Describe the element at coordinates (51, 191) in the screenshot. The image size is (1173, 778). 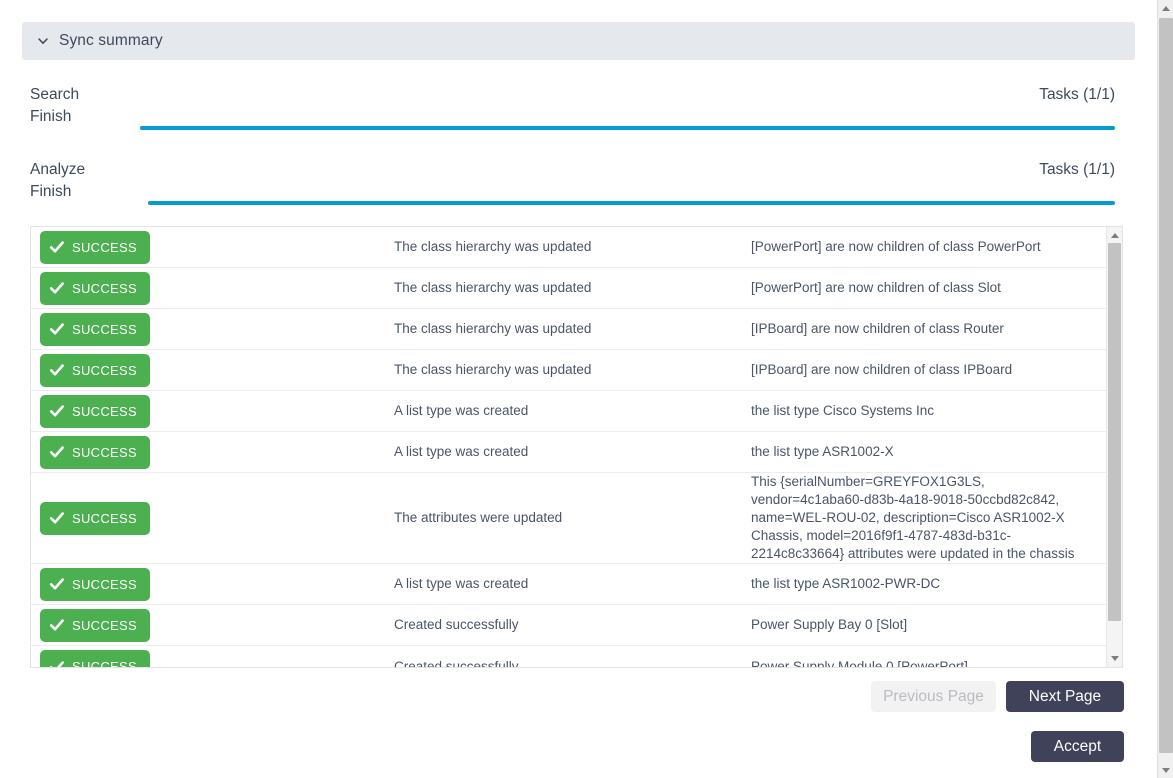
I see `progress-analyze-state: Finish` at that location.